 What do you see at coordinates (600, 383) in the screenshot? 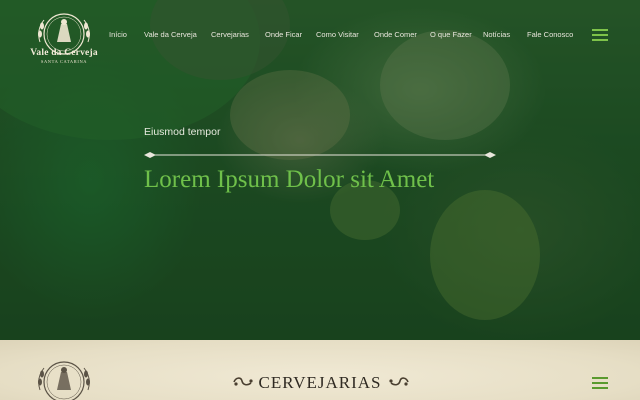
I see `hamburger-icon-section` at bounding box center [600, 383].